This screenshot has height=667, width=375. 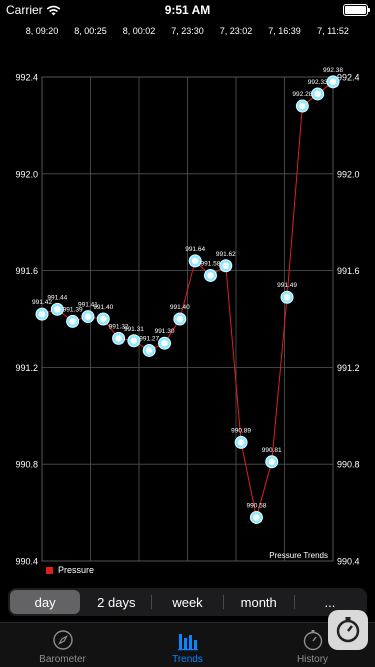 What do you see at coordinates (26, 465) in the screenshot?
I see `y-tick-label-left: 990.8` at bounding box center [26, 465].